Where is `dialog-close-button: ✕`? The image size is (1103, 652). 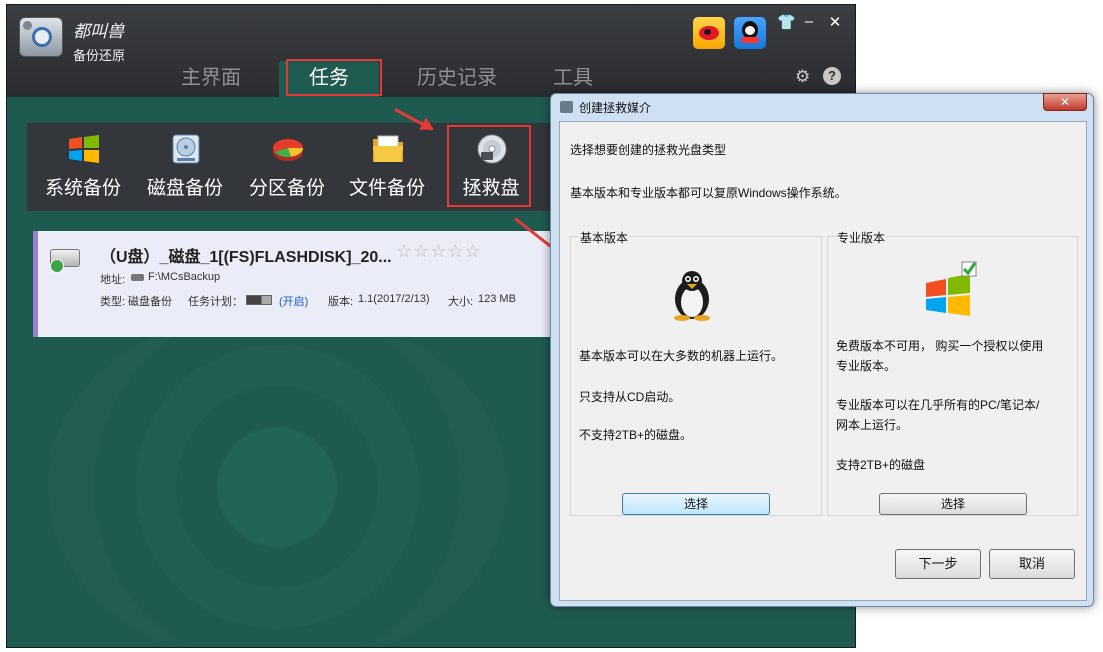 dialog-close-button: ✕ is located at coordinates (1065, 102).